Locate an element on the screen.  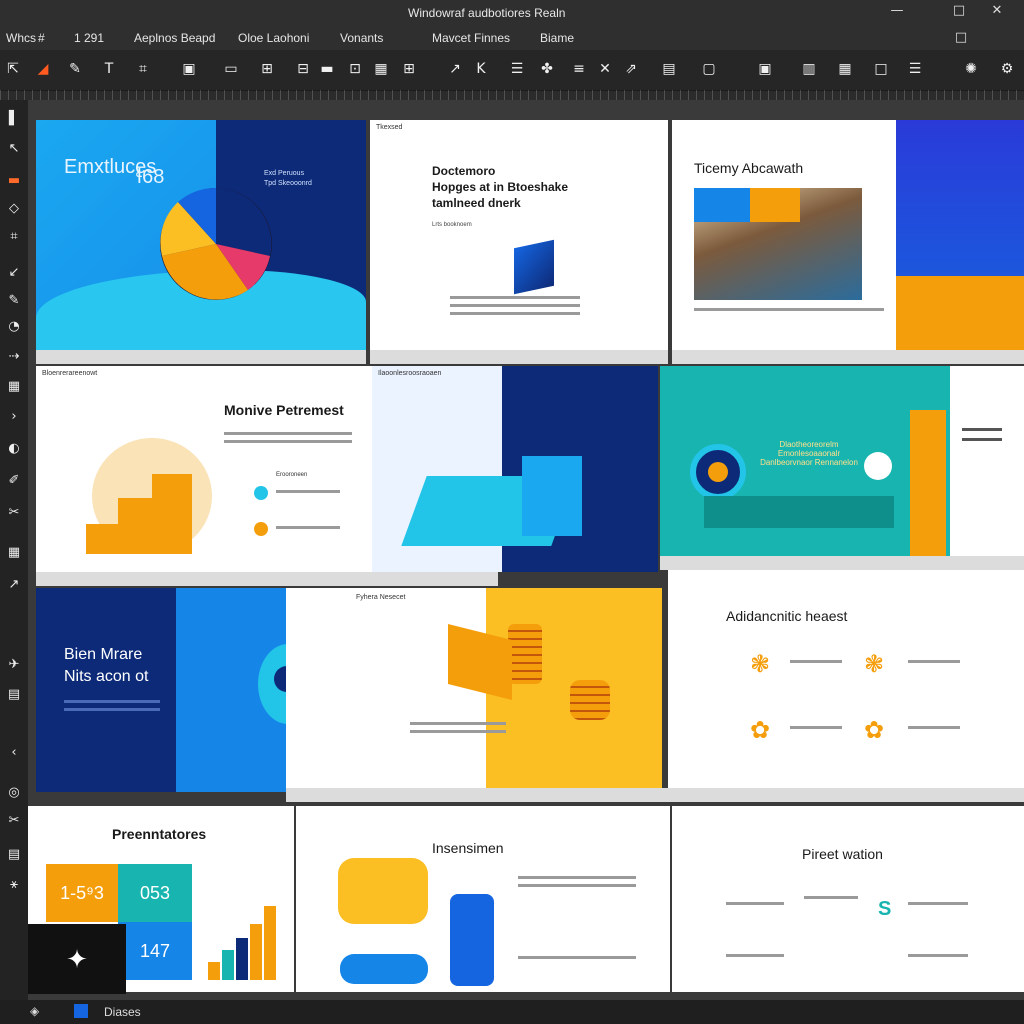
cube-graphic is located at coordinates (534, 267).